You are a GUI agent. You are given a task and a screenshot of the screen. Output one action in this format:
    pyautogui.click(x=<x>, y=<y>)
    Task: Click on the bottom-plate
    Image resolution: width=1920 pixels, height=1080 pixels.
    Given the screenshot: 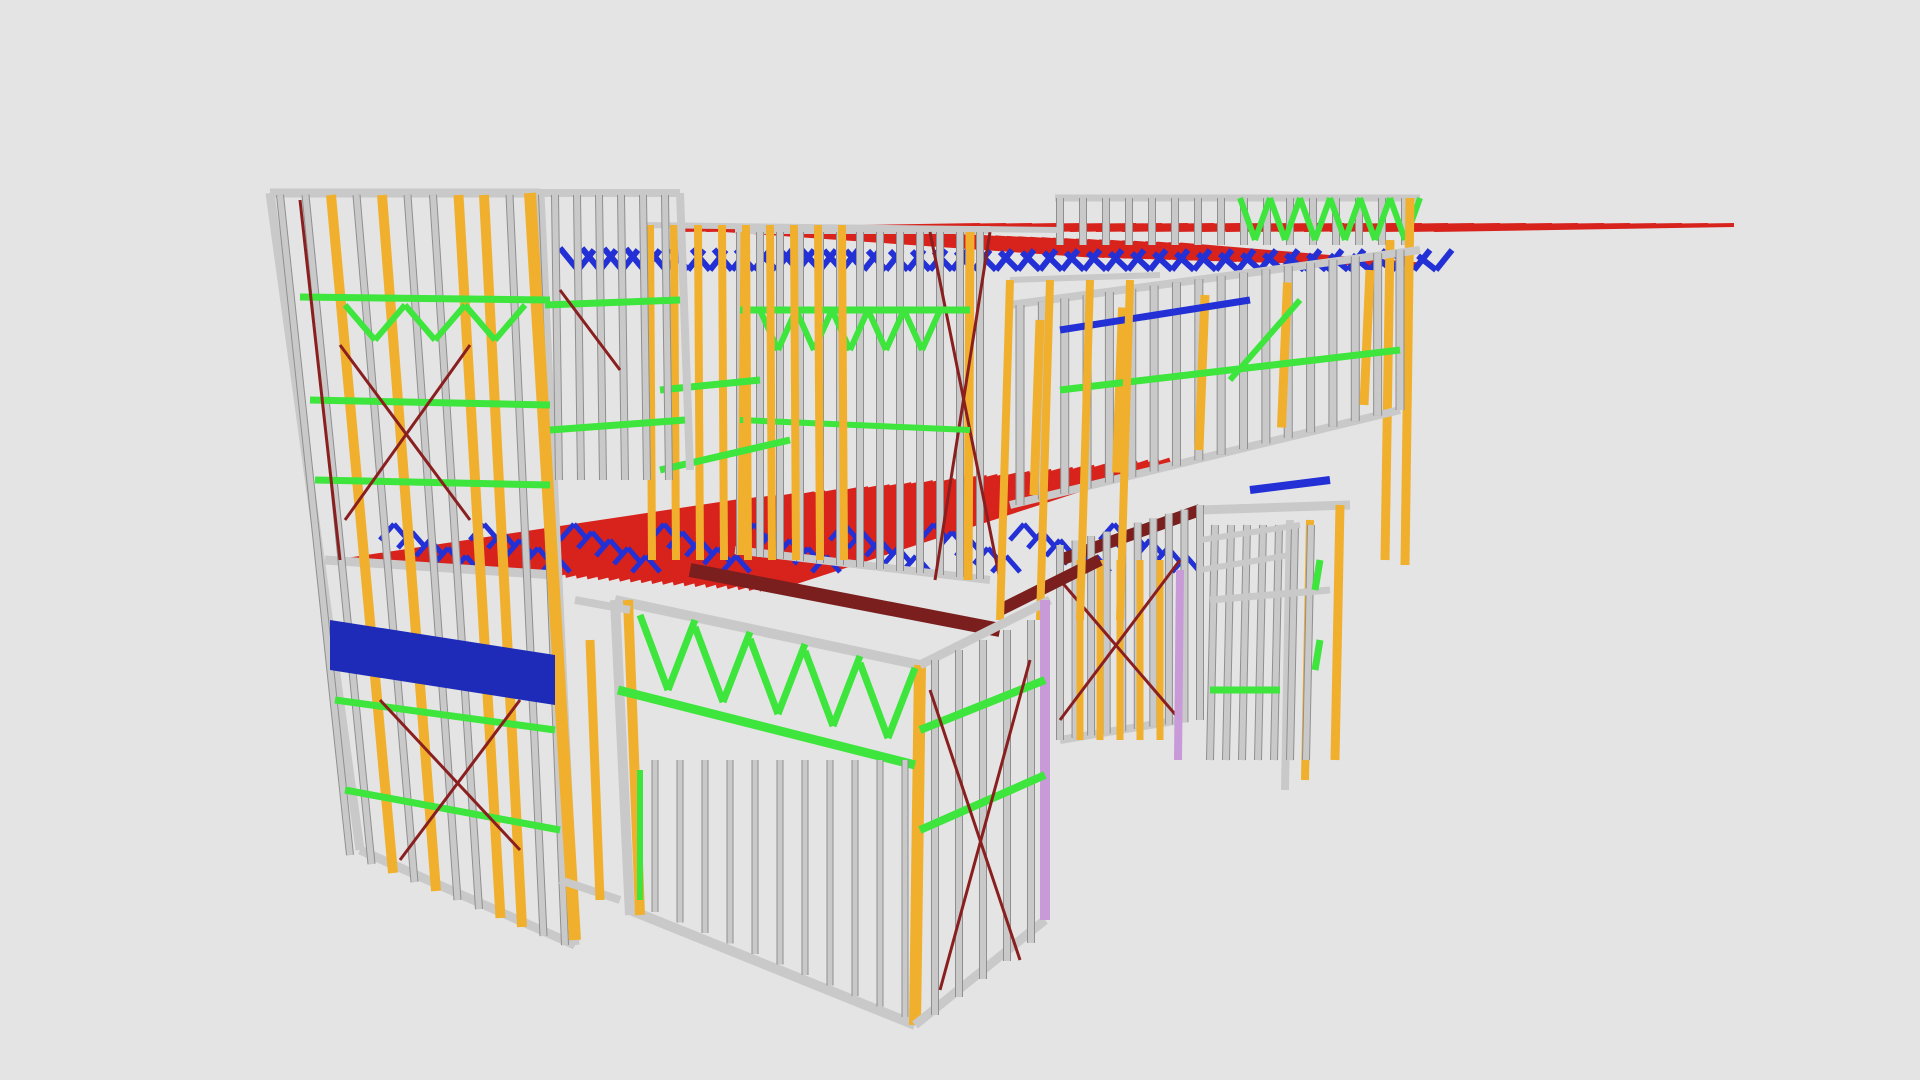 What is the action you would take?
    pyautogui.click(x=772, y=967)
    